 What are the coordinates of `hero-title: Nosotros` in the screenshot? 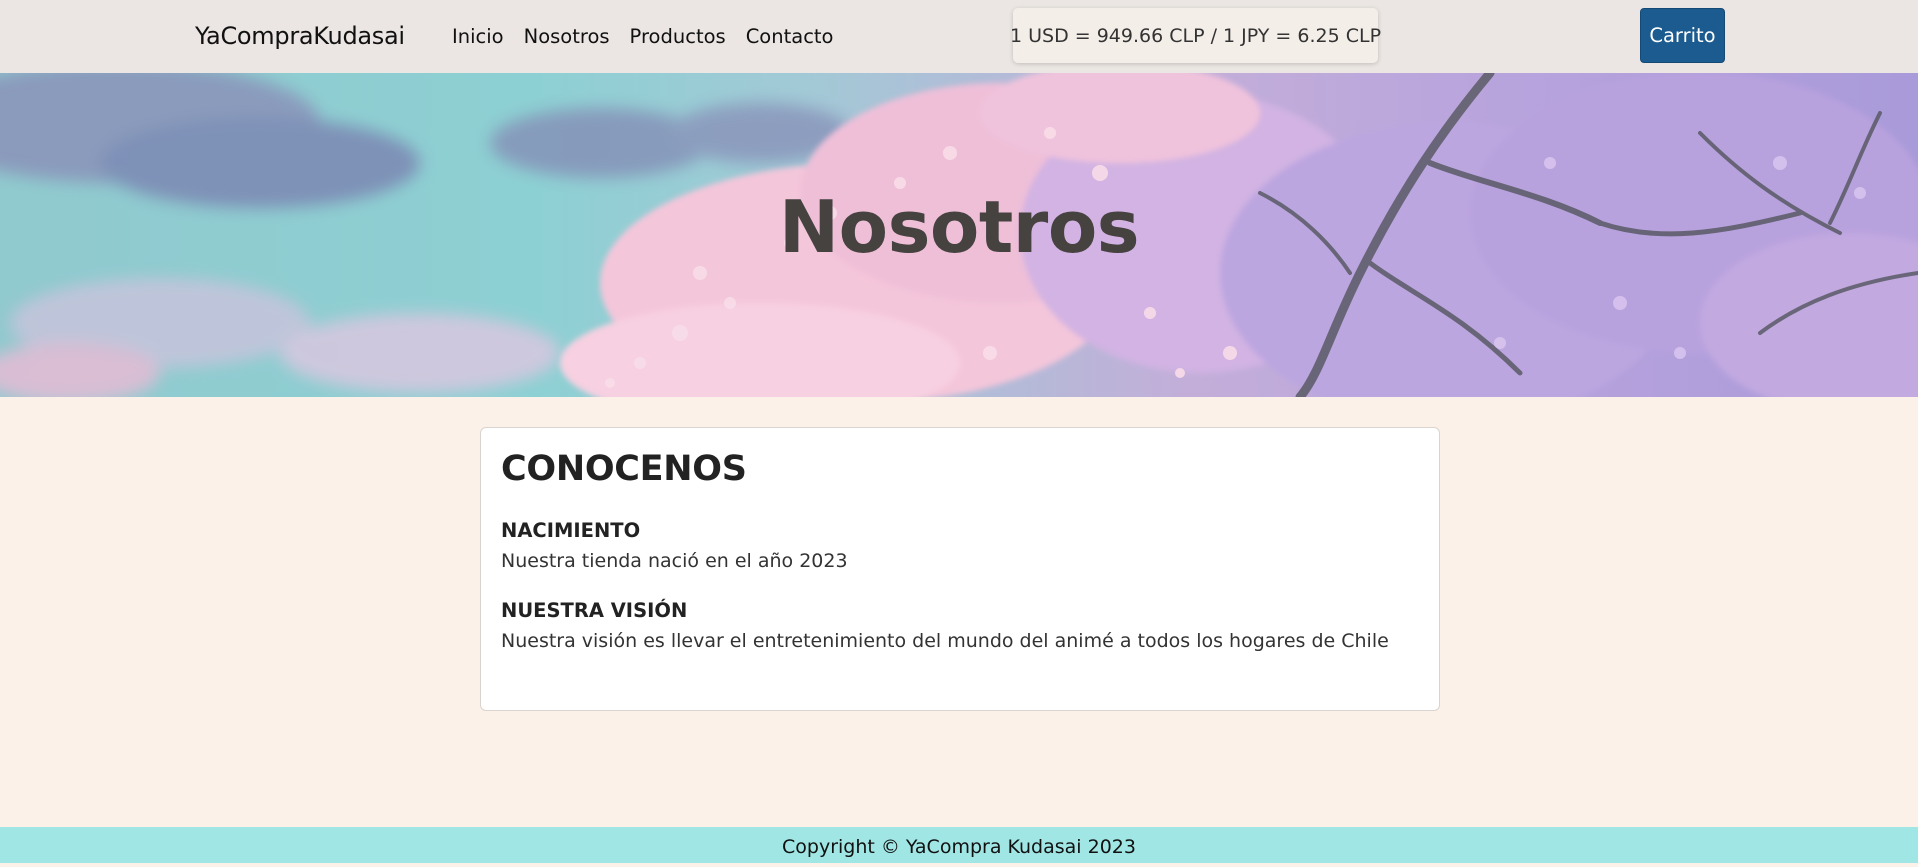 It's located at (959, 227).